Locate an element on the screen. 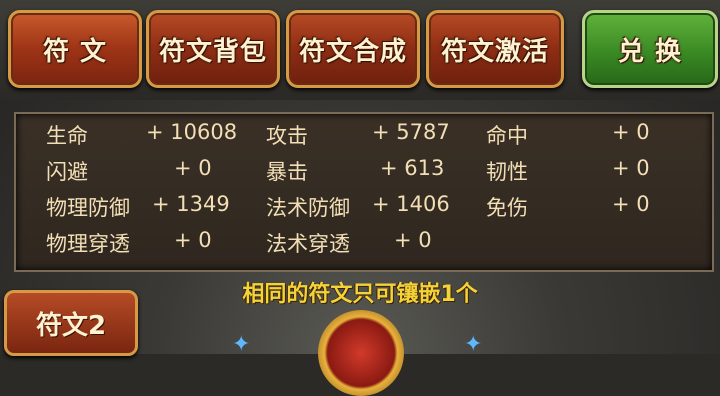  stat-label: 韧性 is located at coordinates (507, 172).